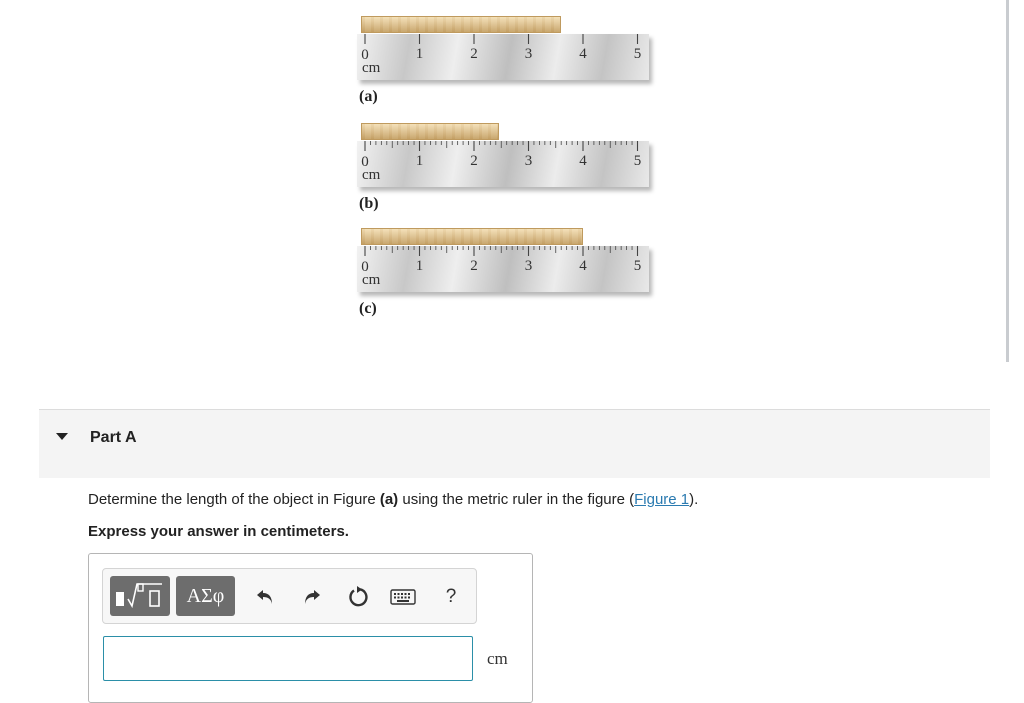 Image resolution: width=1024 pixels, height=703 pixels. I want to click on part-title: Part A, so click(113, 437).